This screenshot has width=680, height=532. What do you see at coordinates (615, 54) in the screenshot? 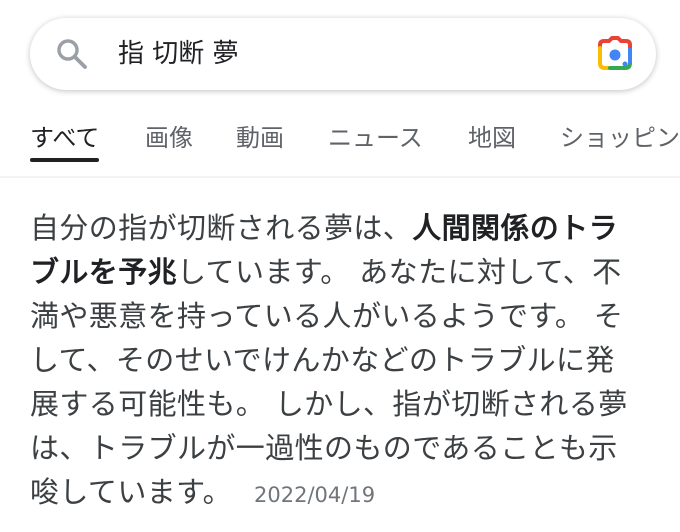
I see `google-lens-camera-icon` at bounding box center [615, 54].